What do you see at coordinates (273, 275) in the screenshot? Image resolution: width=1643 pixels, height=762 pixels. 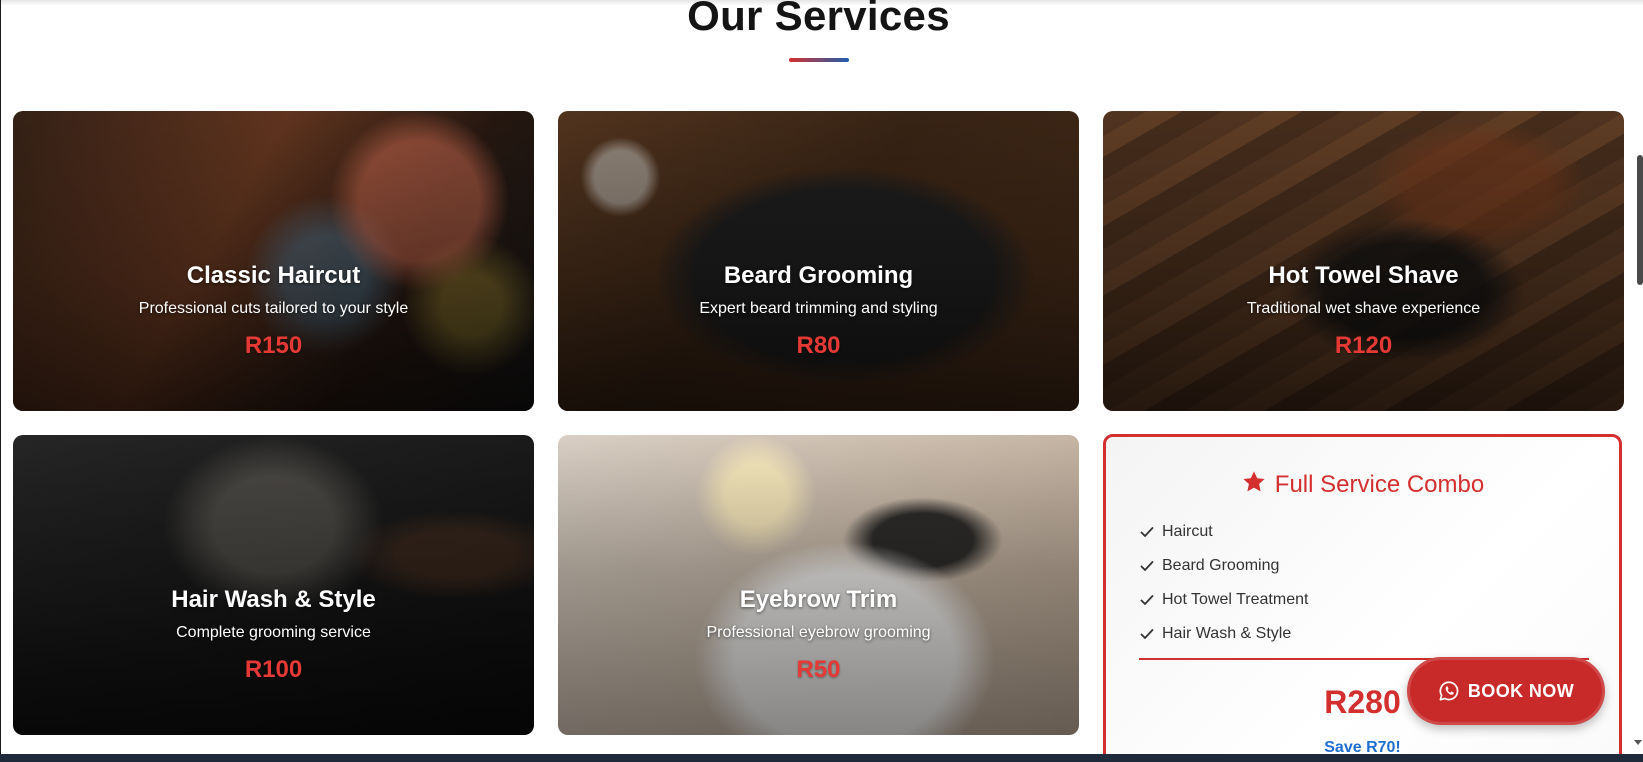 I see `service-title: Classic Haircut` at bounding box center [273, 275].